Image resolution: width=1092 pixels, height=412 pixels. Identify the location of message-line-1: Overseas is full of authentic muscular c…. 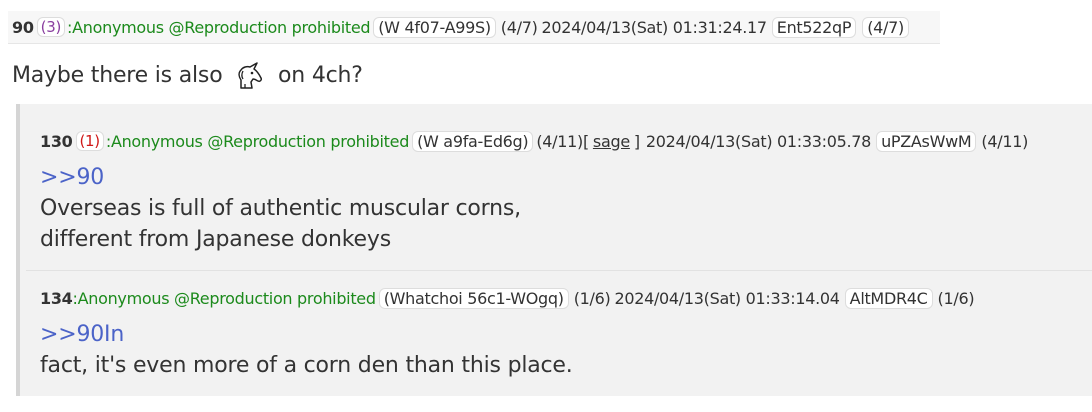
(280, 208).